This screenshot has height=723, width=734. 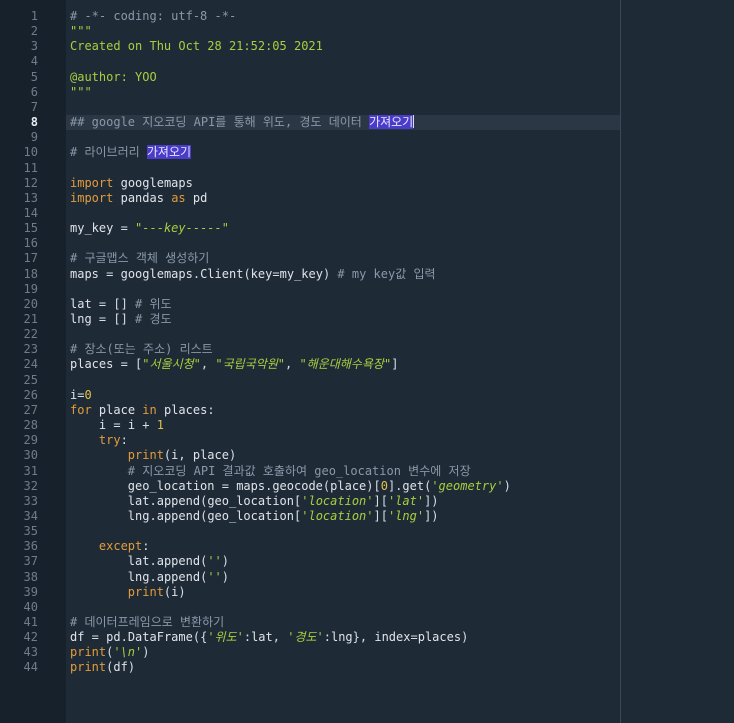 What do you see at coordinates (367, 425) in the screenshot?
I see `code-line: 28 i = i + 1` at bounding box center [367, 425].